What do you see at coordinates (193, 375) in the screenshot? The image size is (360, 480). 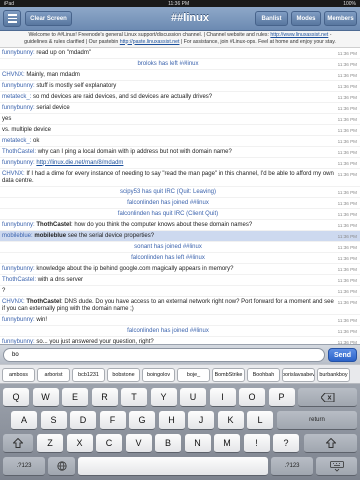 I see `nick-suggestion: boje_` at bounding box center [193, 375].